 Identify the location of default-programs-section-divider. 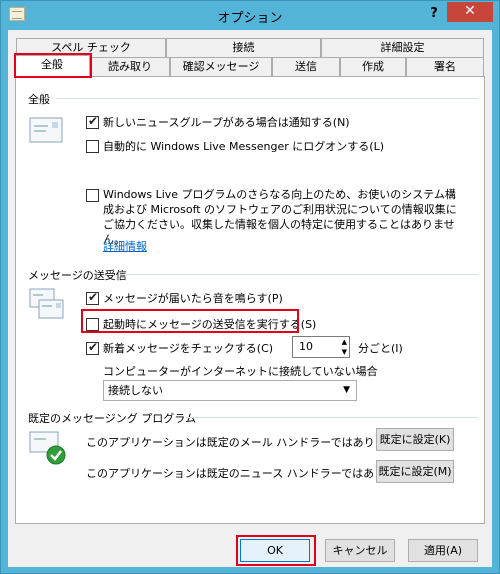
(332, 417).